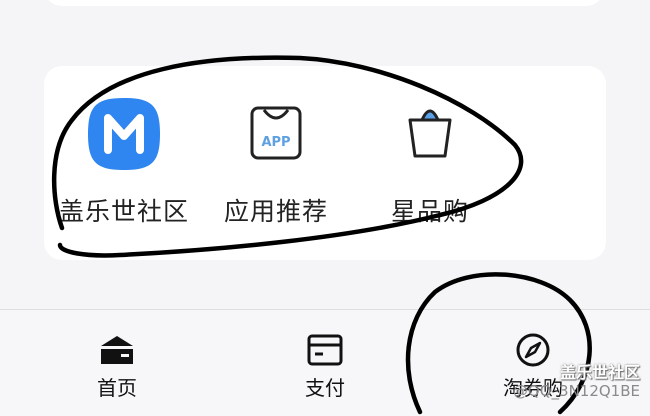  Describe the element at coordinates (325, 388) in the screenshot. I see `nav-label: 支付` at that location.